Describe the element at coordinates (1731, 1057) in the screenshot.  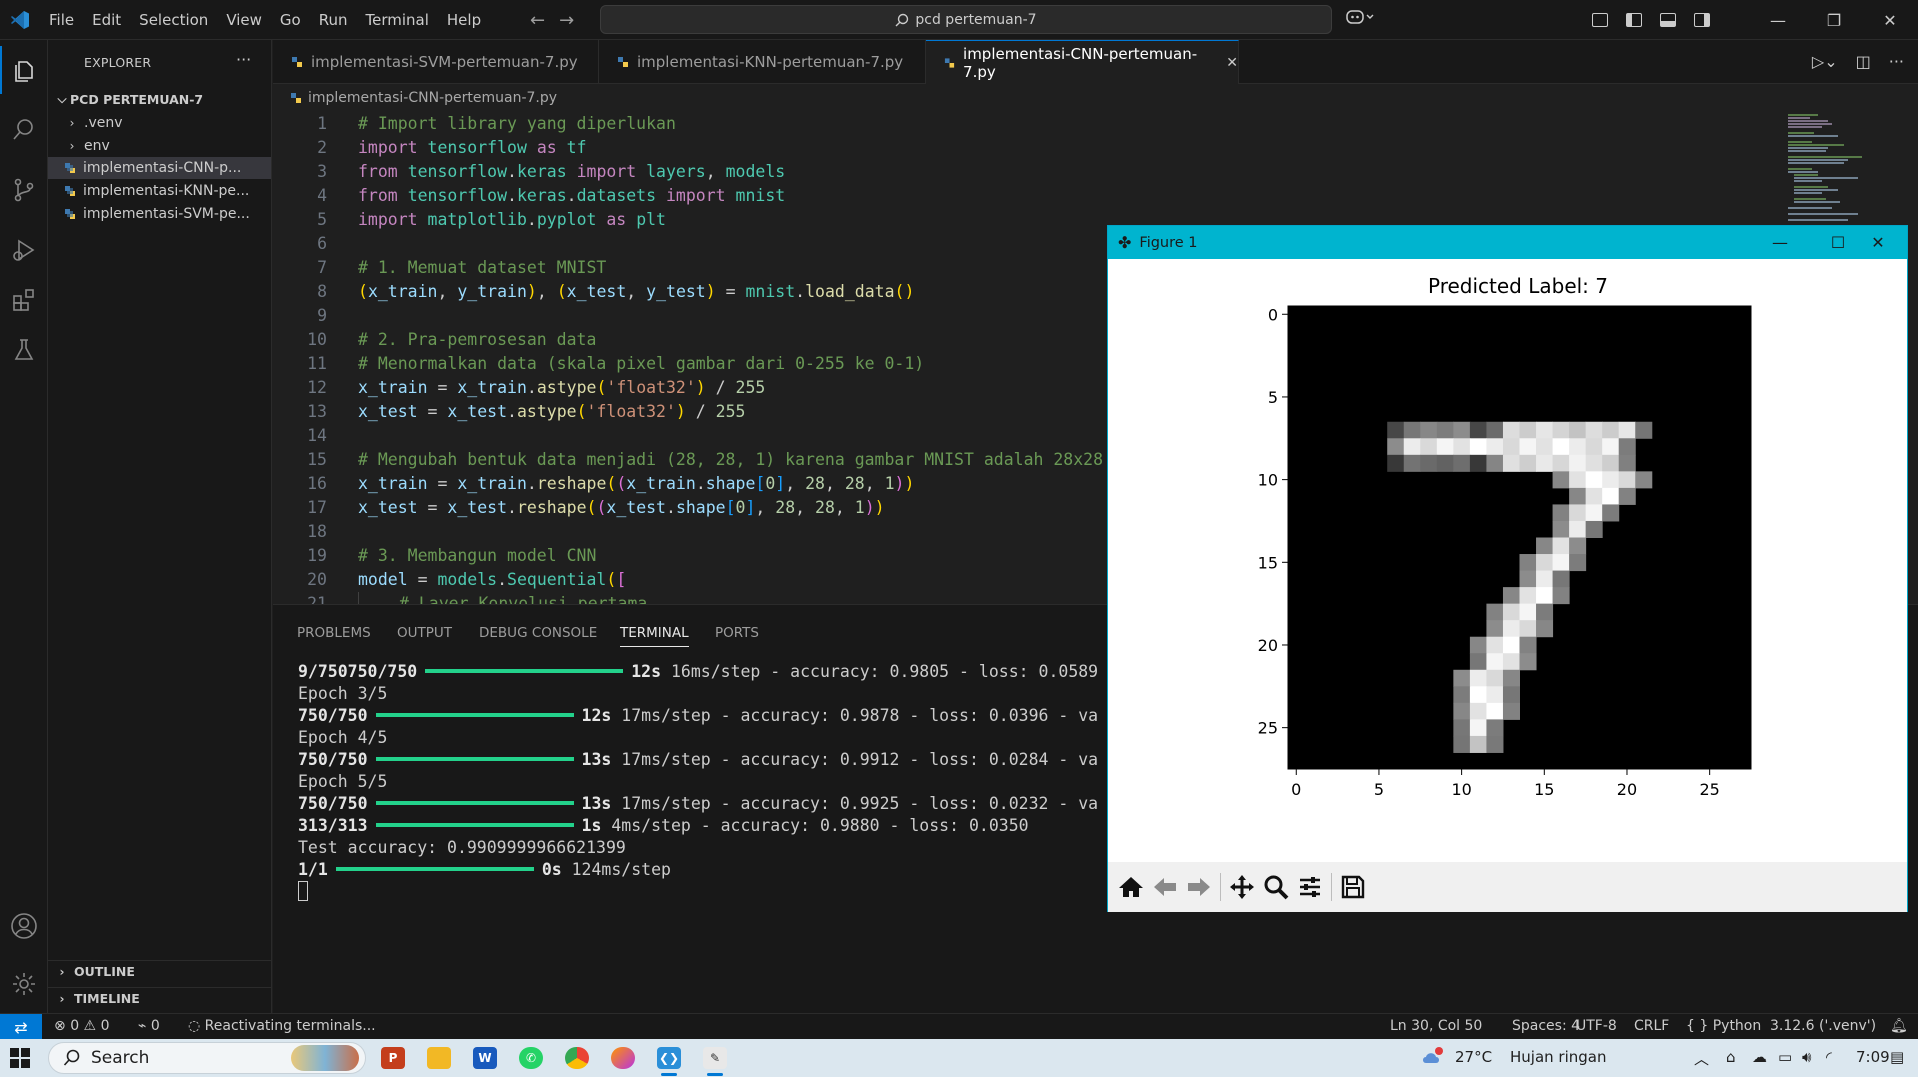
I see `network-icon: ⌂` at that location.